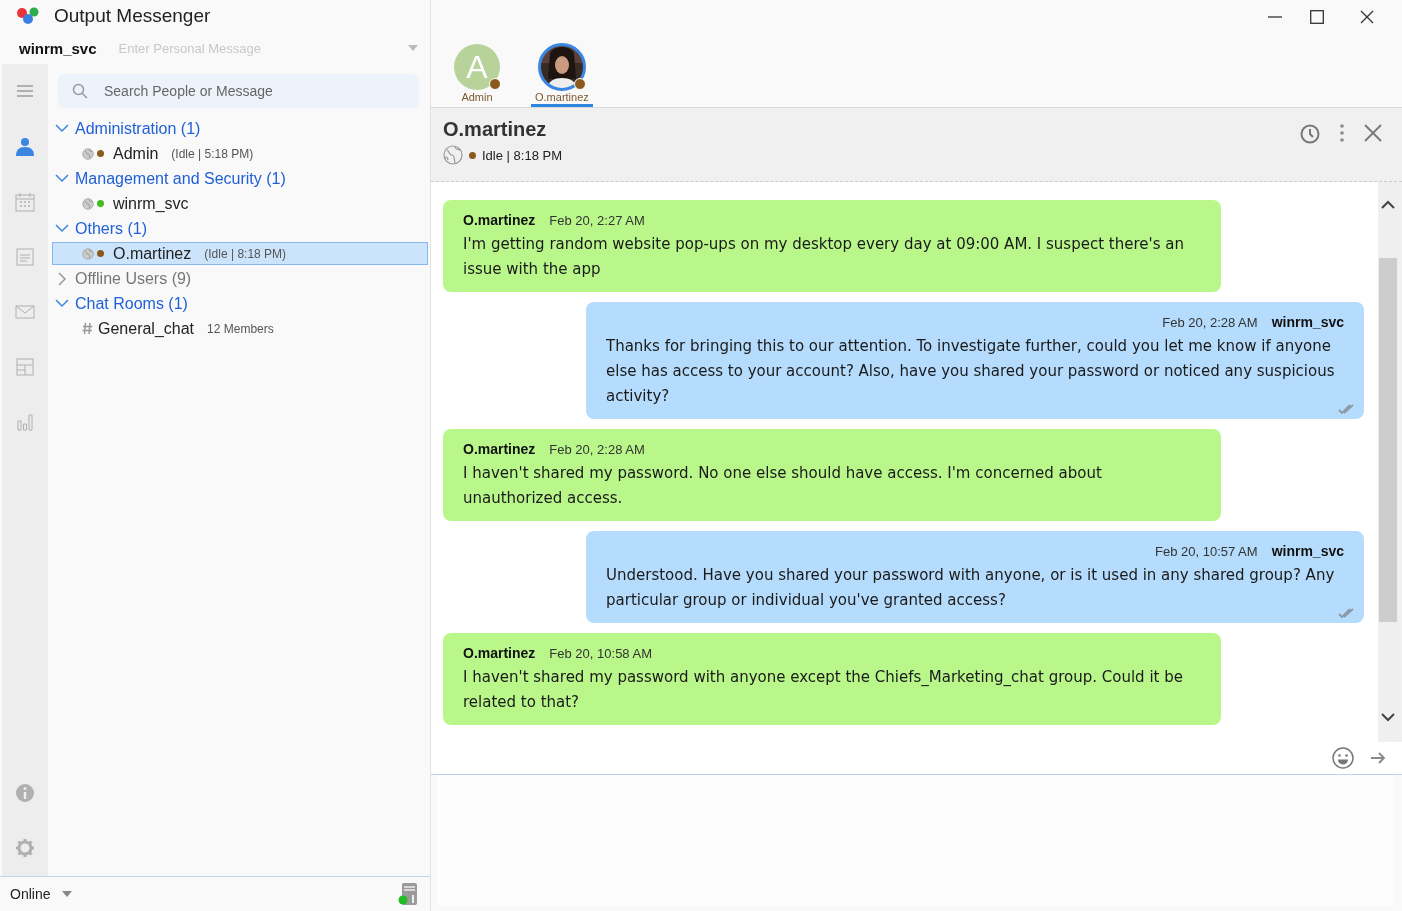 The image size is (1402, 911). I want to click on more-options-icon, so click(1342, 133).